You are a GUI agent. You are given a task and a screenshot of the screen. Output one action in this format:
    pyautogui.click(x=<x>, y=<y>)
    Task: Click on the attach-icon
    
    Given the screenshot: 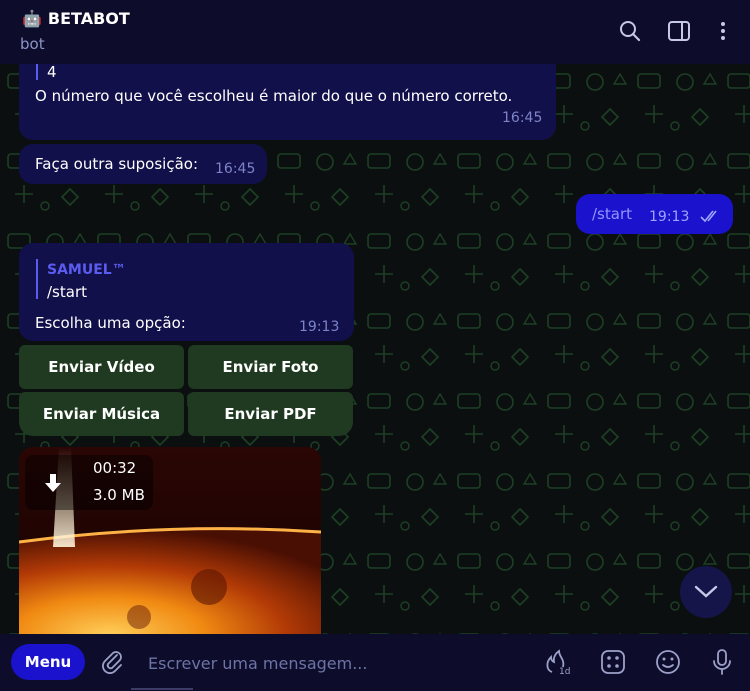 What is the action you would take?
    pyautogui.click(x=113, y=662)
    